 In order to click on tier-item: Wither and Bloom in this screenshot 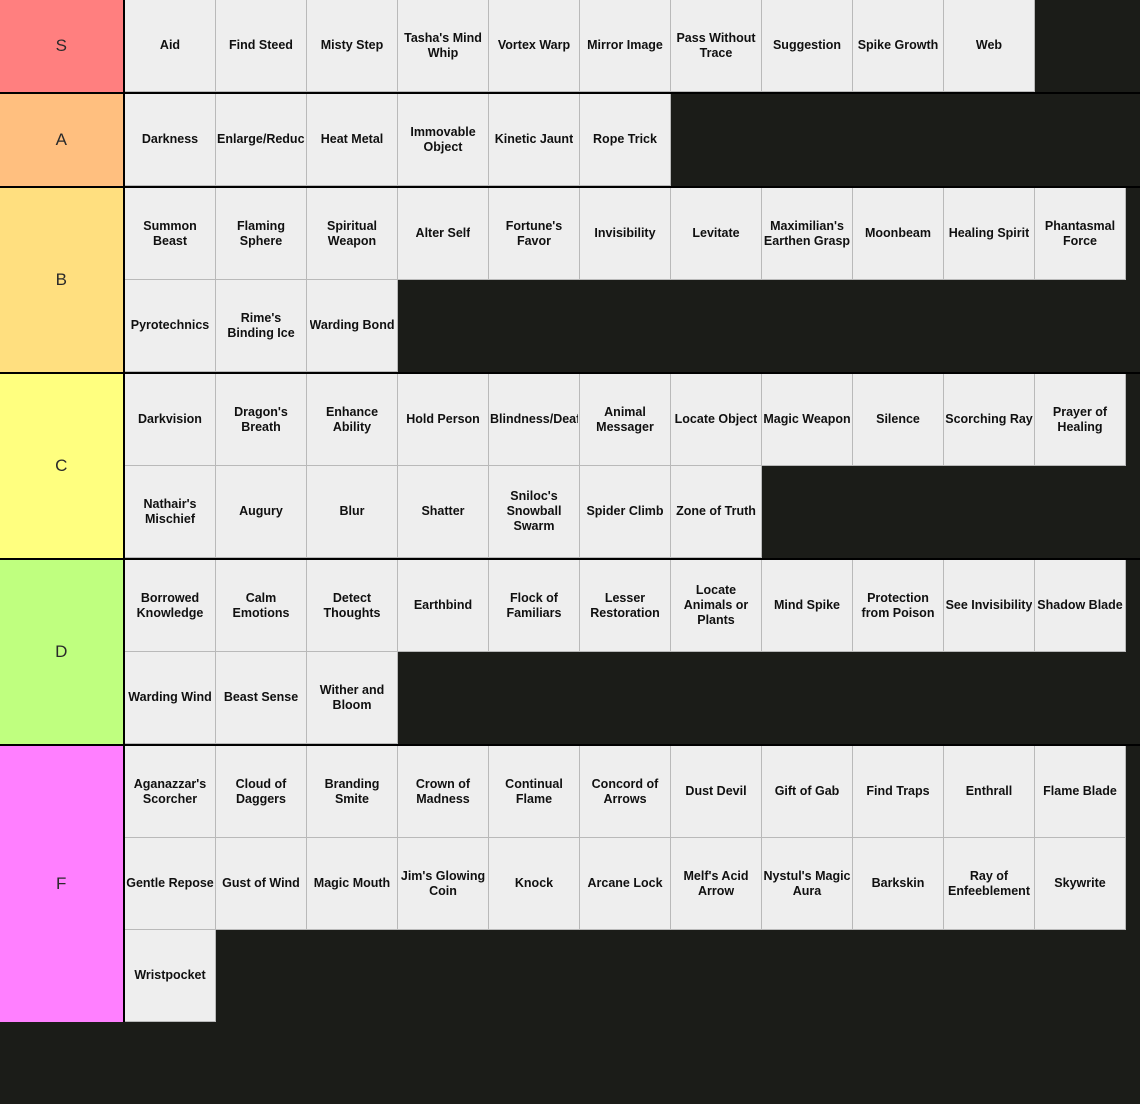, I will do `click(352, 698)`.